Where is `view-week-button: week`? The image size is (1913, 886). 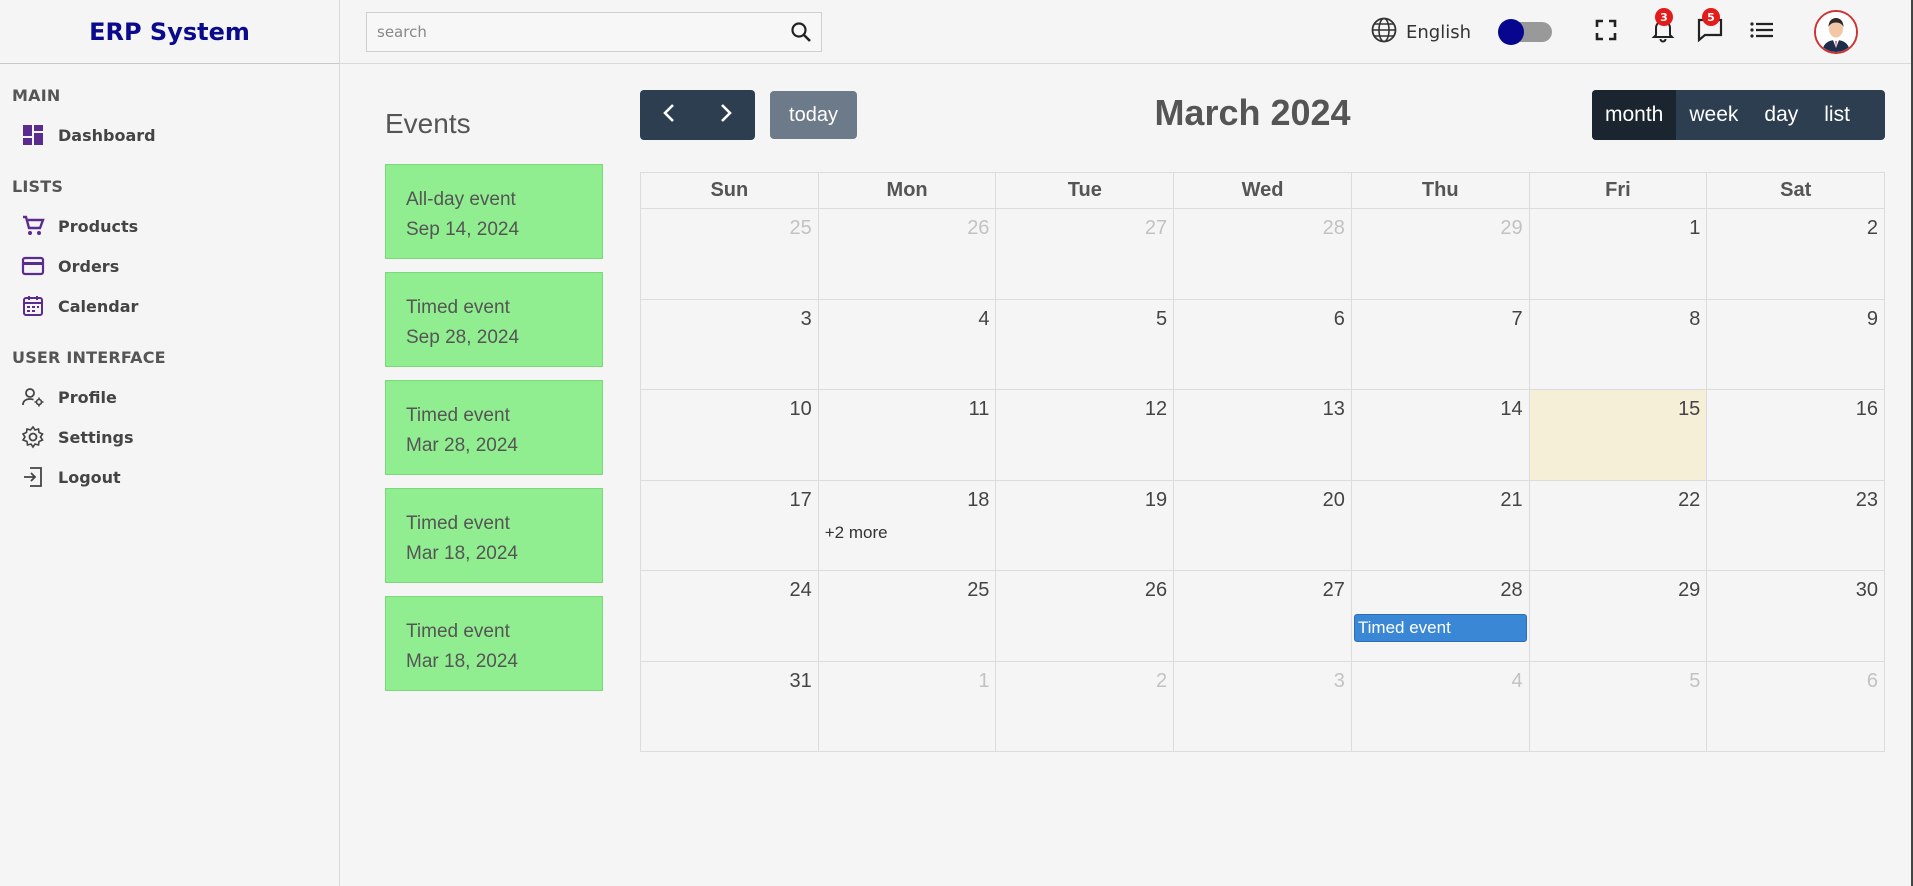
view-week-button: week is located at coordinates (1713, 115).